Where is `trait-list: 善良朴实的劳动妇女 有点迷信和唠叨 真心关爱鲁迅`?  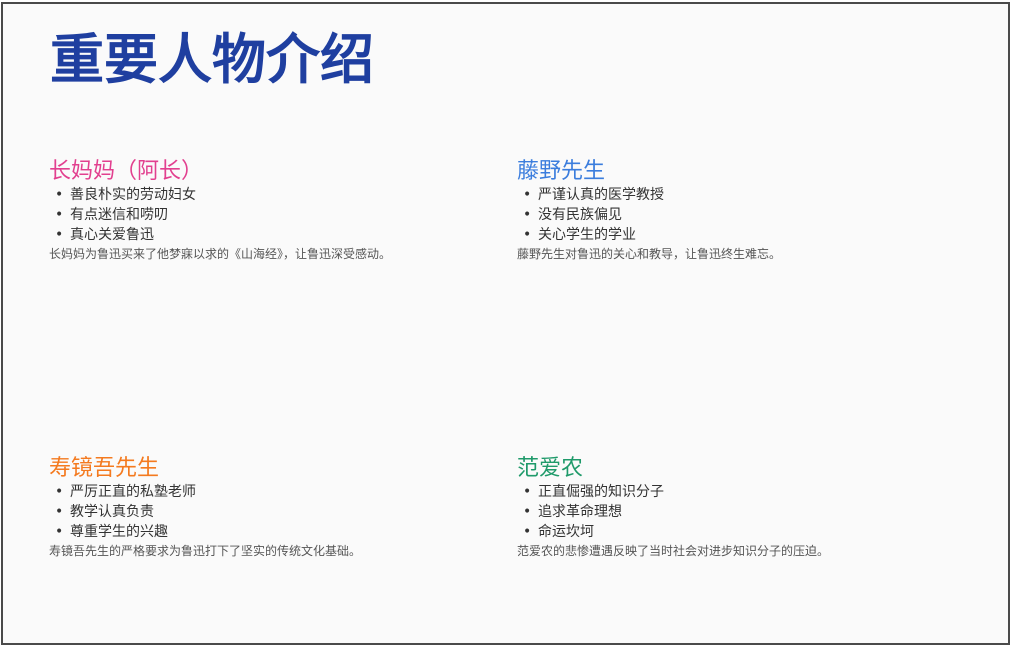
trait-list: 善良朴实的劳动妇女 有点迷信和唠叨 真心关爱鲁迅 is located at coordinates (234, 215).